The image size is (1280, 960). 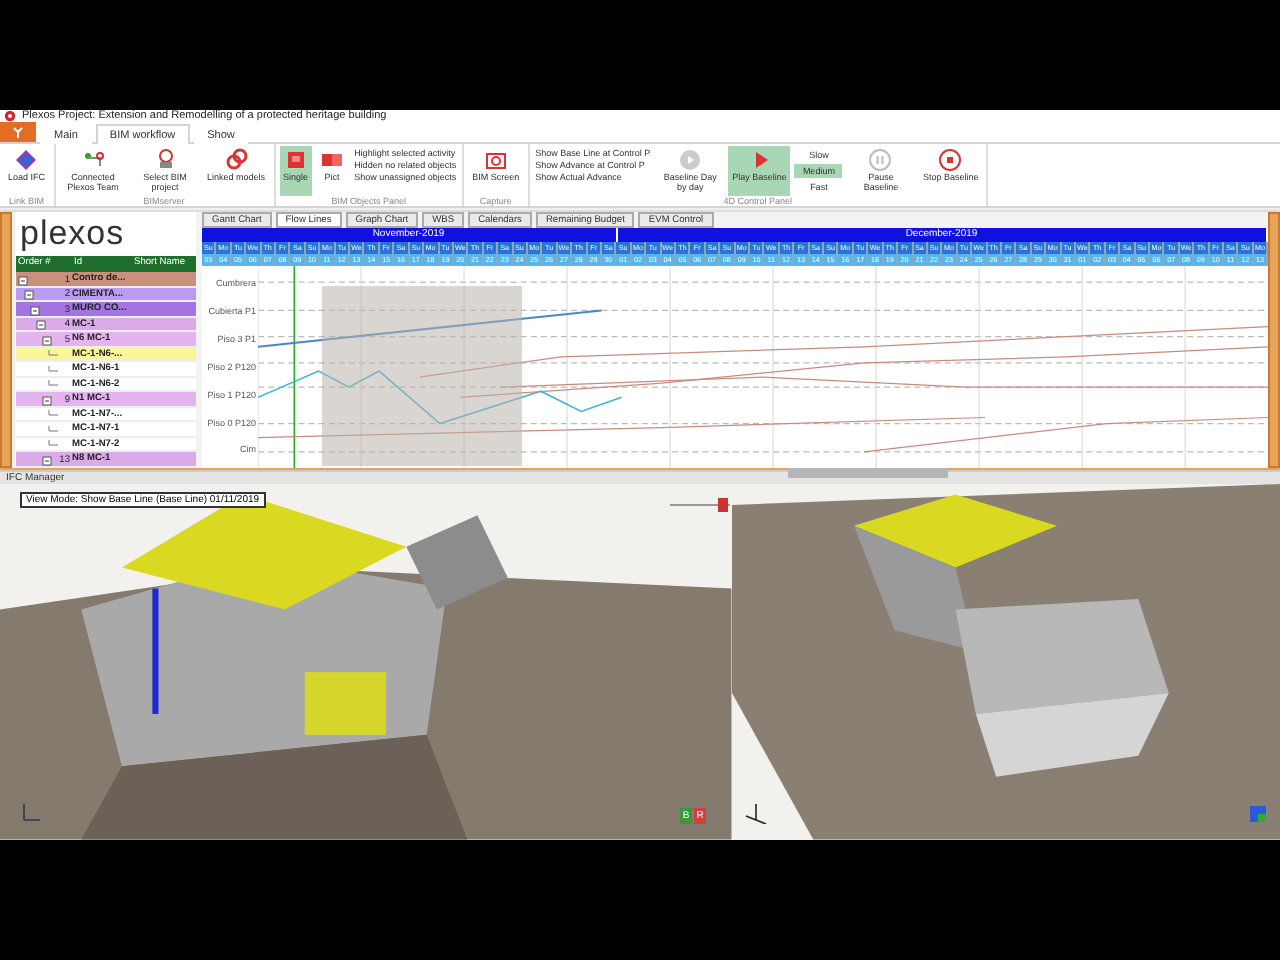 What do you see at coordinates (880, 160) in the screenshot?
I see `pause-icon` at bounding box center [880, 160].